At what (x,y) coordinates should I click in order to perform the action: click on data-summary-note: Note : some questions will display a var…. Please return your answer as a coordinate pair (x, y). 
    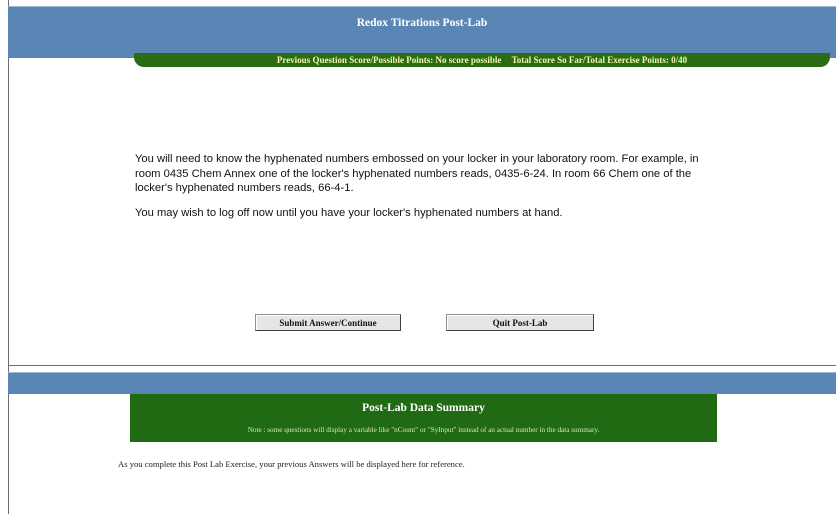
    Looking at the image, I should click on (423, 430).